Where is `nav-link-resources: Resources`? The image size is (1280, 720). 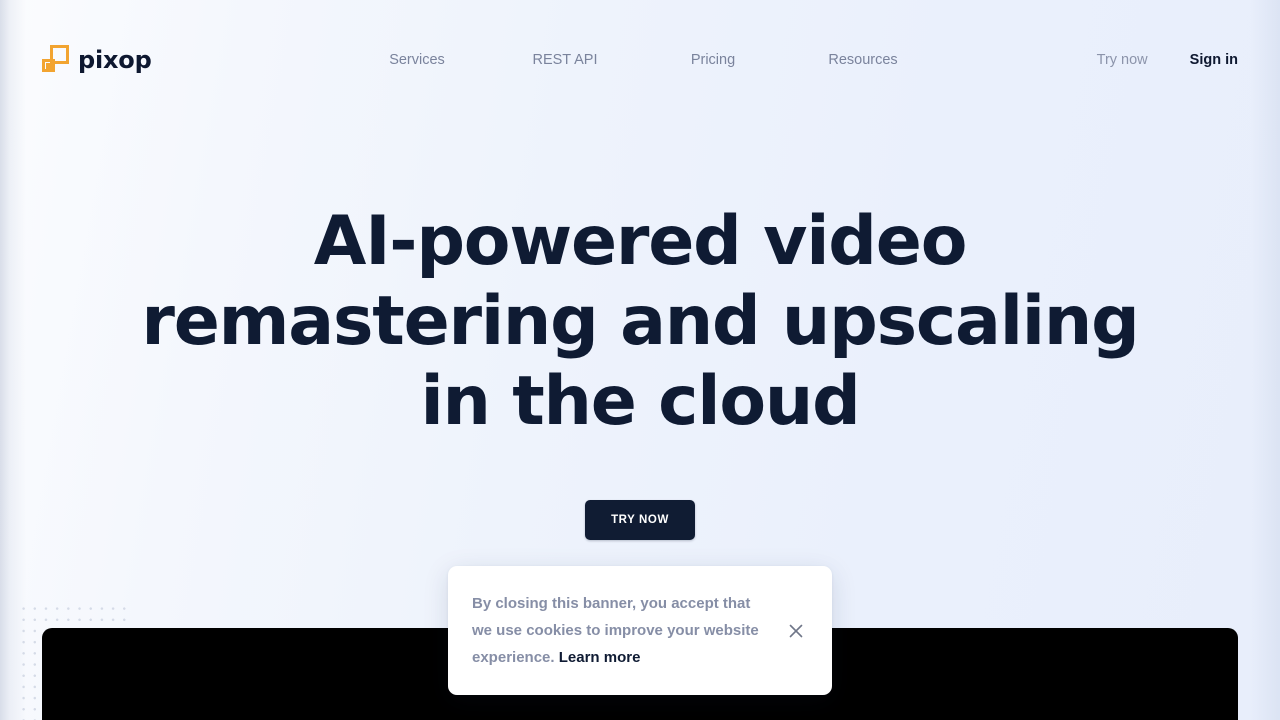
nav-link-resources: Resources is located at coordinates (863, 60).